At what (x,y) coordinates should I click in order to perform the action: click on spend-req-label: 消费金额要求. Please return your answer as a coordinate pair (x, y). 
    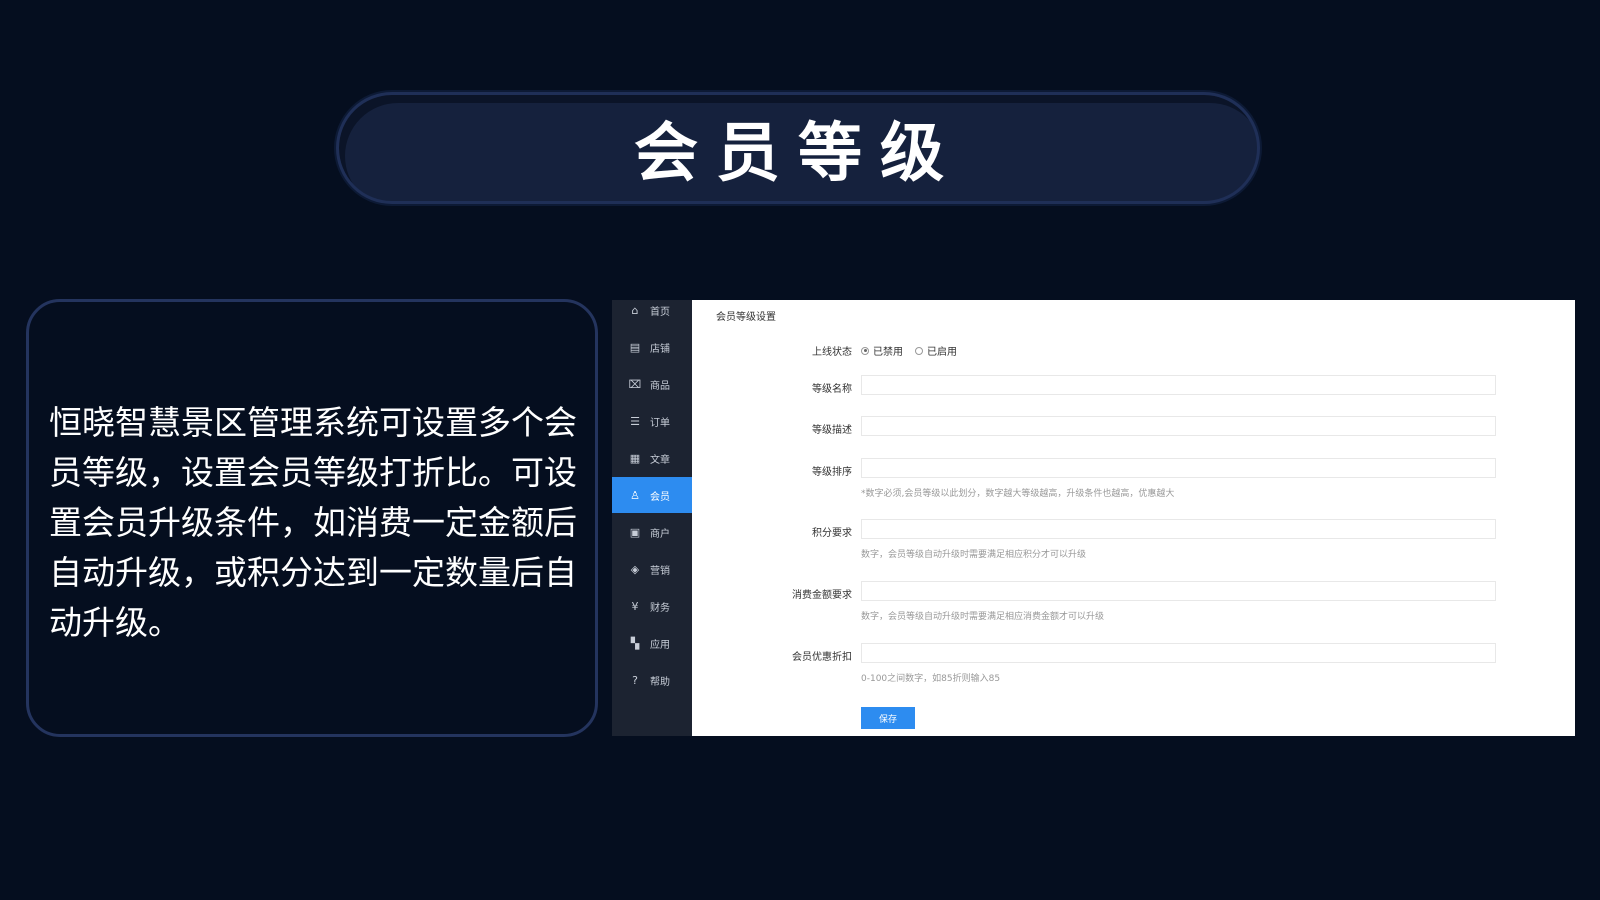
    Looking at the image, I should click on (822, 595).